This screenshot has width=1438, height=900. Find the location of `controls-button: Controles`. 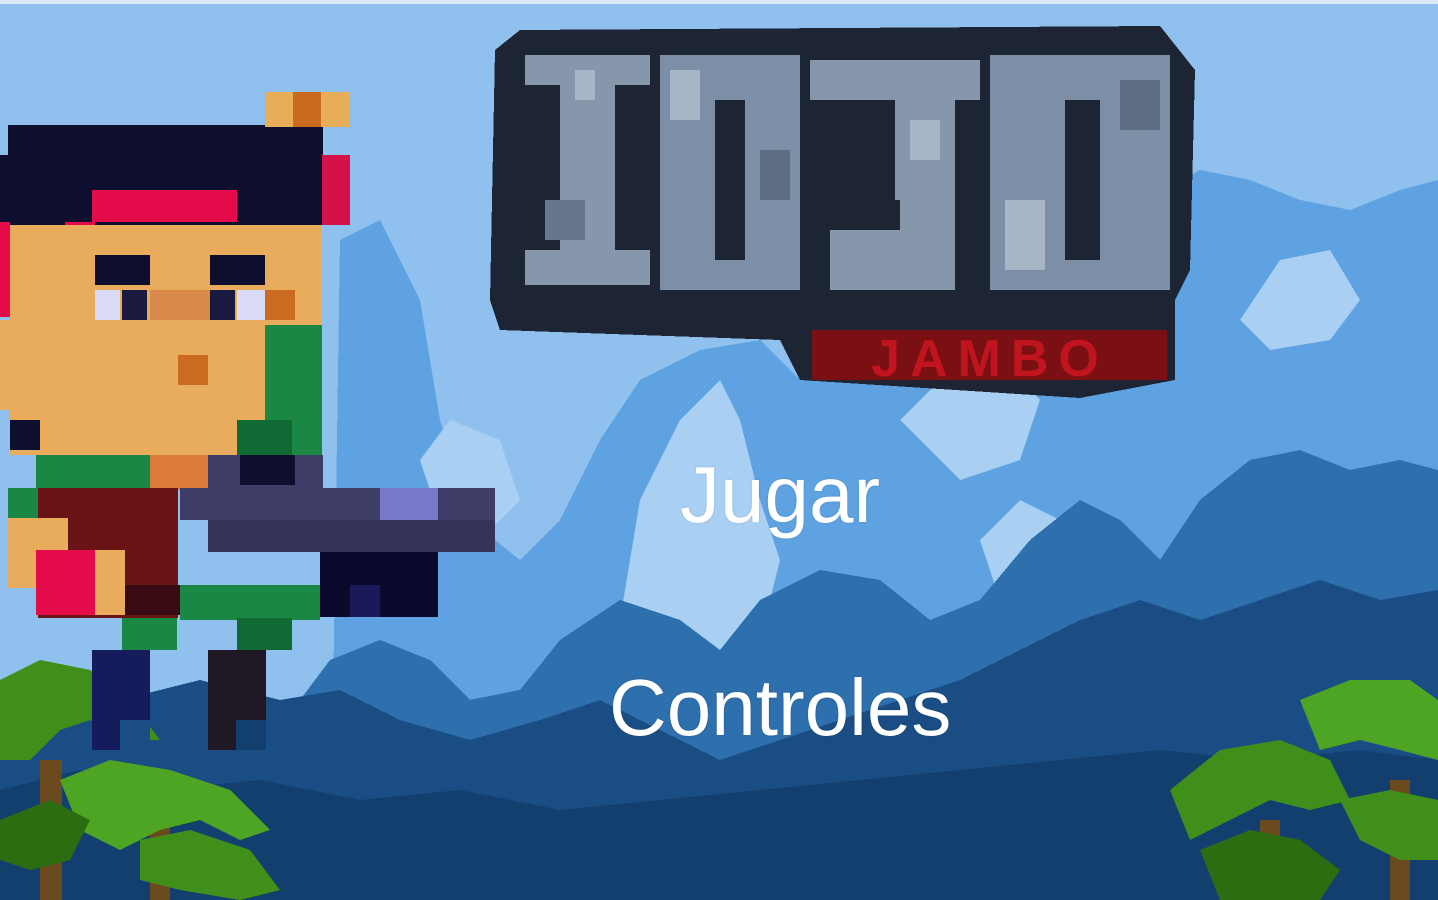

controls-button: Controles is located at coordinates (780, 708).